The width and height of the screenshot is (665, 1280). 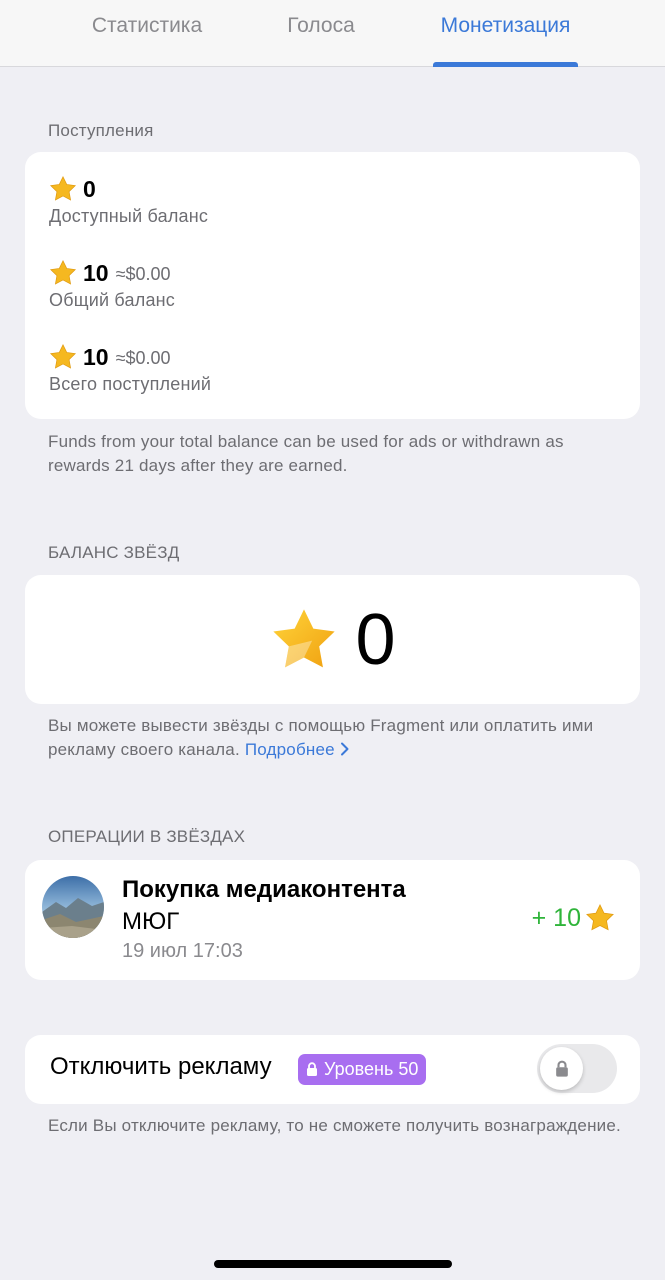 I want to click on tab-bar: Статистика Голоса Монетизация, so click(x=332, y=33).